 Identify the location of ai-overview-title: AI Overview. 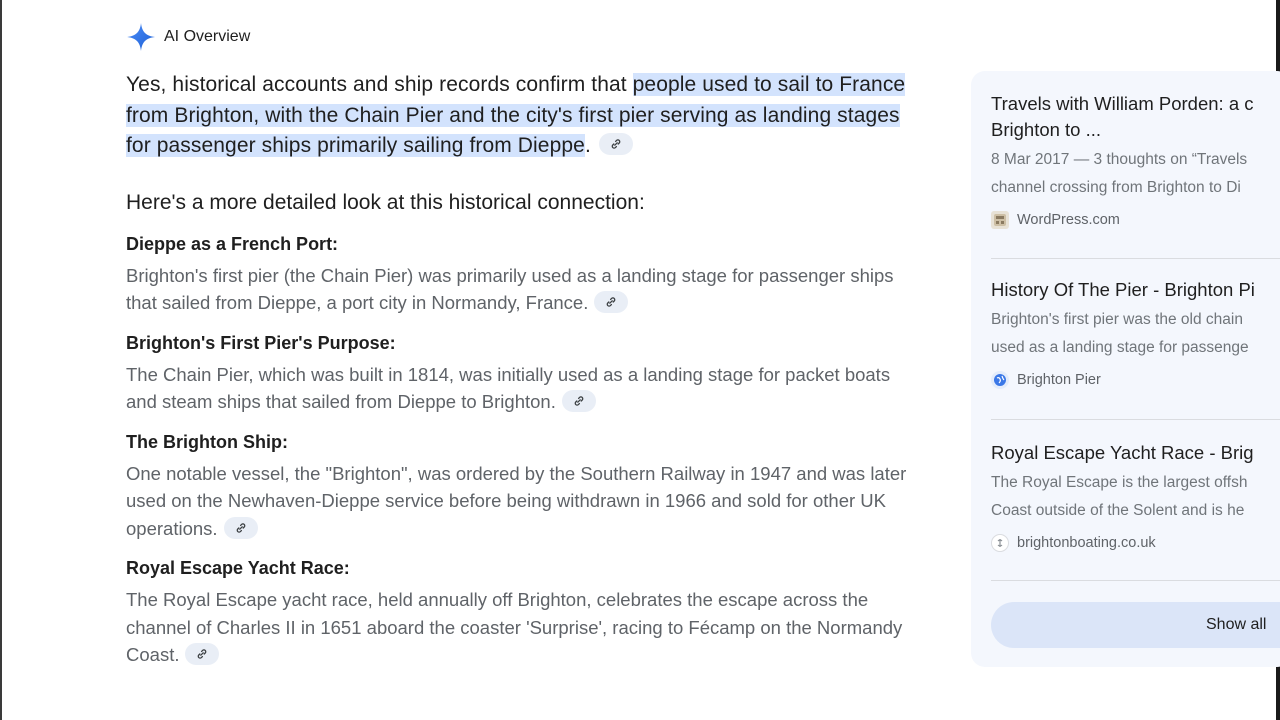
(207, 36).